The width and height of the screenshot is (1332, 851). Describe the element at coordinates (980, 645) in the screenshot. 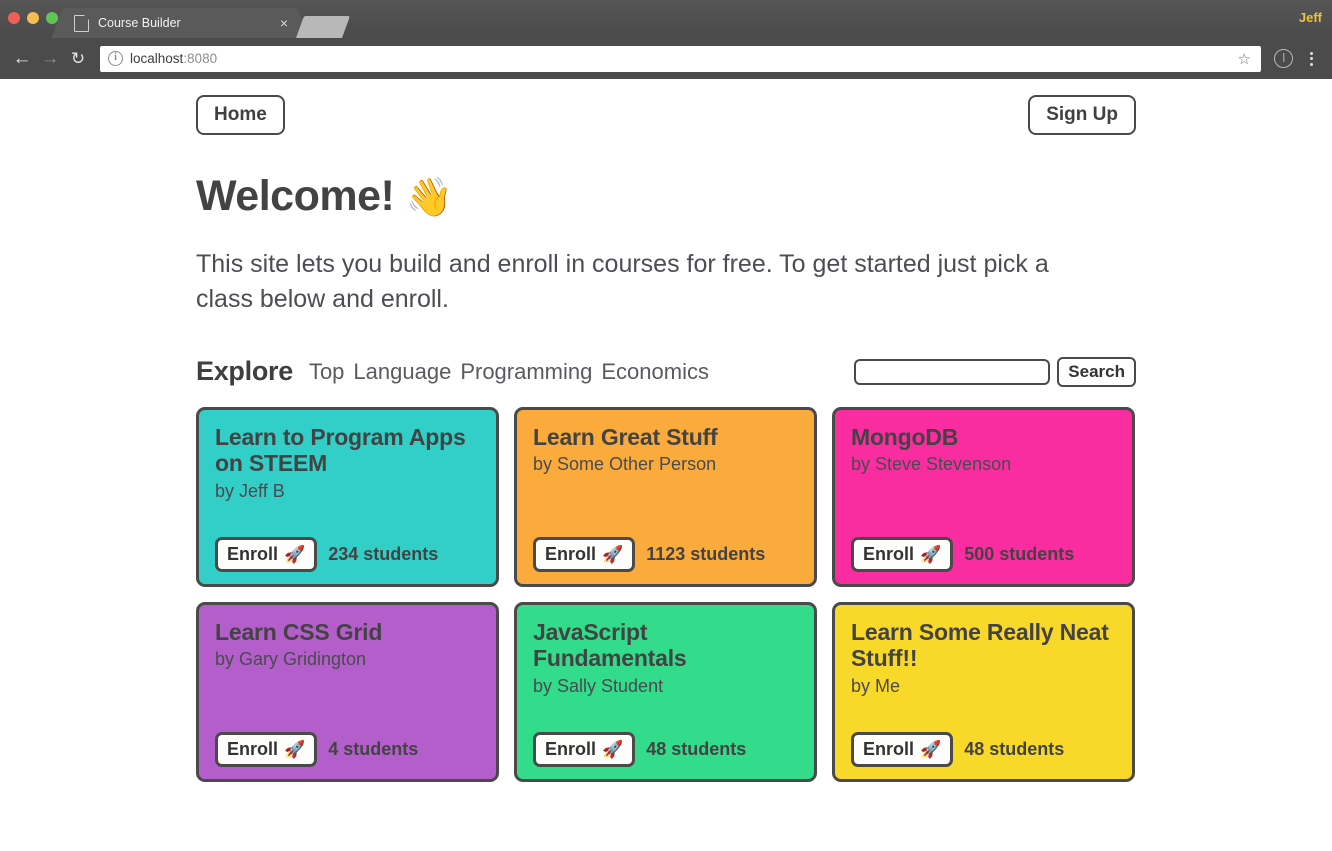

I see `course-title: Learn Some Really Neat Stuff!!` at that location.